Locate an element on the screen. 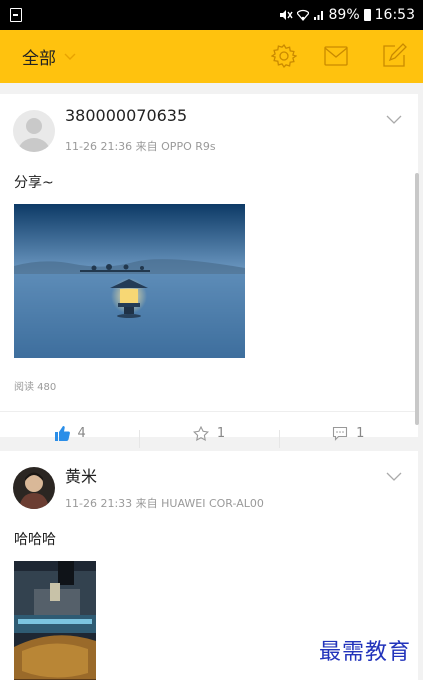 The height and width of the screenshot is (680, 423). watermark: 最需教育 is located at coordinates (364, 652).